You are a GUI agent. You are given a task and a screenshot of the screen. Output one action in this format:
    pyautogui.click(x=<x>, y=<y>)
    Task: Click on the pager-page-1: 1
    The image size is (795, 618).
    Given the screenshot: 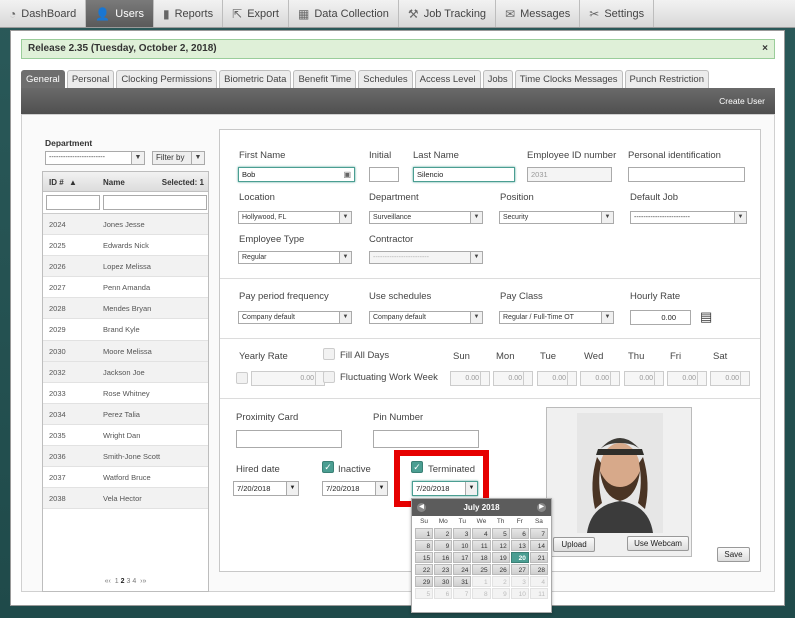 What is the action you would take?
    pyautogui.click(x=117, y=581)
    